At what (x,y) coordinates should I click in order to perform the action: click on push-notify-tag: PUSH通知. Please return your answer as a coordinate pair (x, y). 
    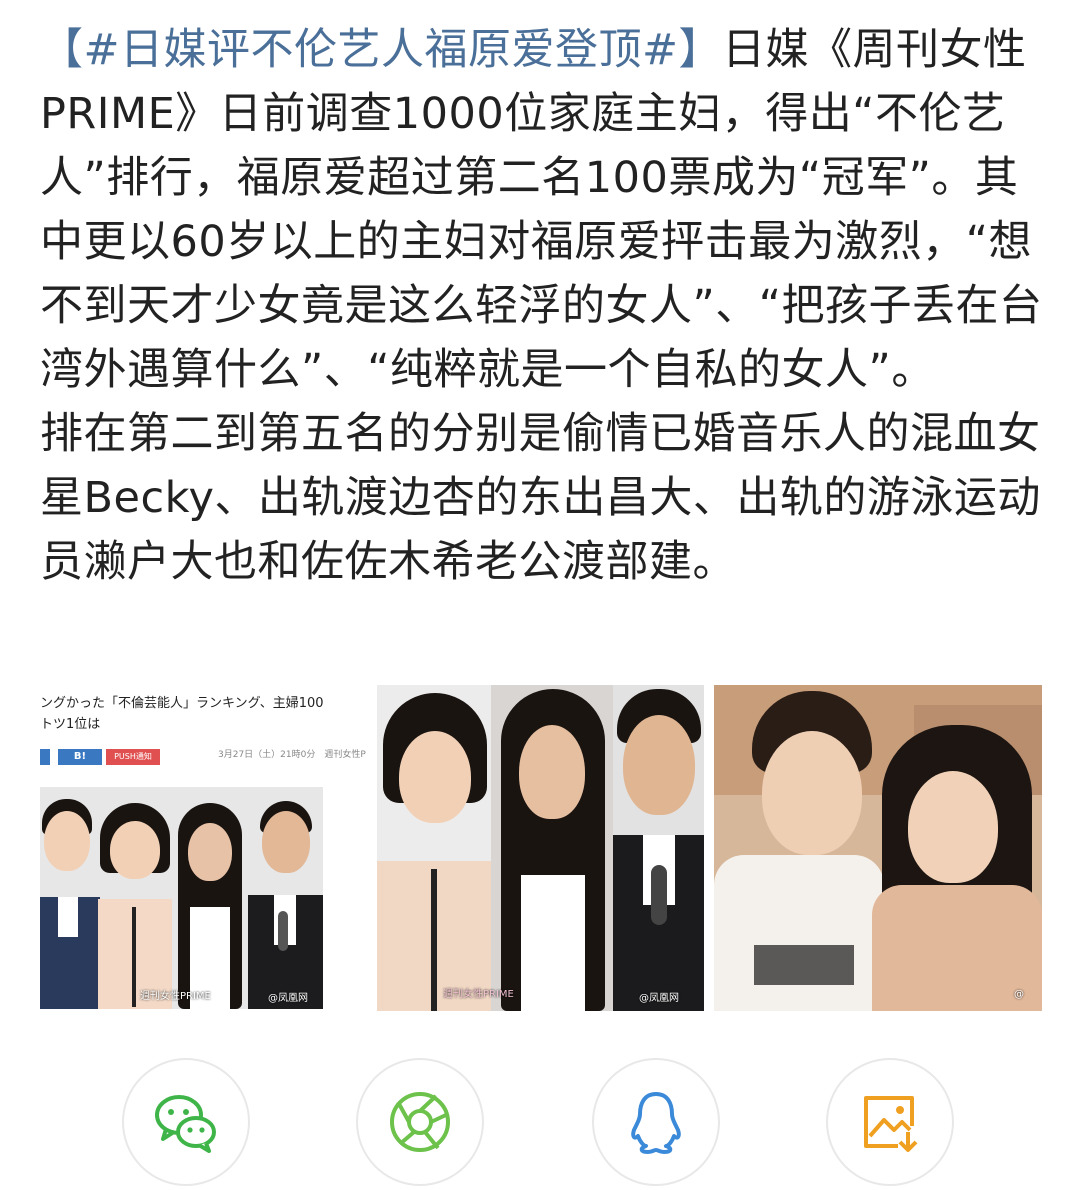
    Looking at the image, I should click on (133, 757).